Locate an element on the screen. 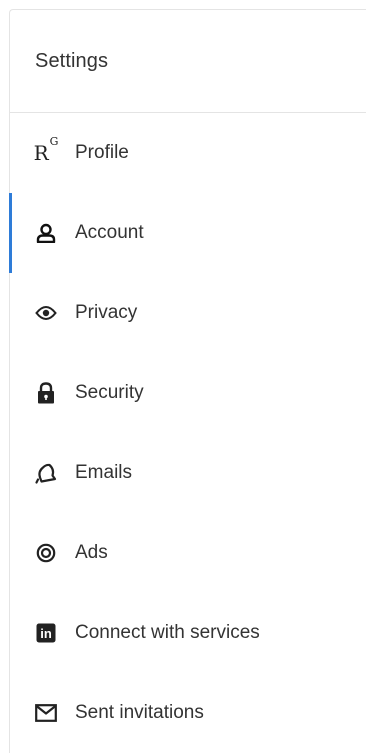  nav-item-invitations: Sent invitations is located at coordinates (188, 713).